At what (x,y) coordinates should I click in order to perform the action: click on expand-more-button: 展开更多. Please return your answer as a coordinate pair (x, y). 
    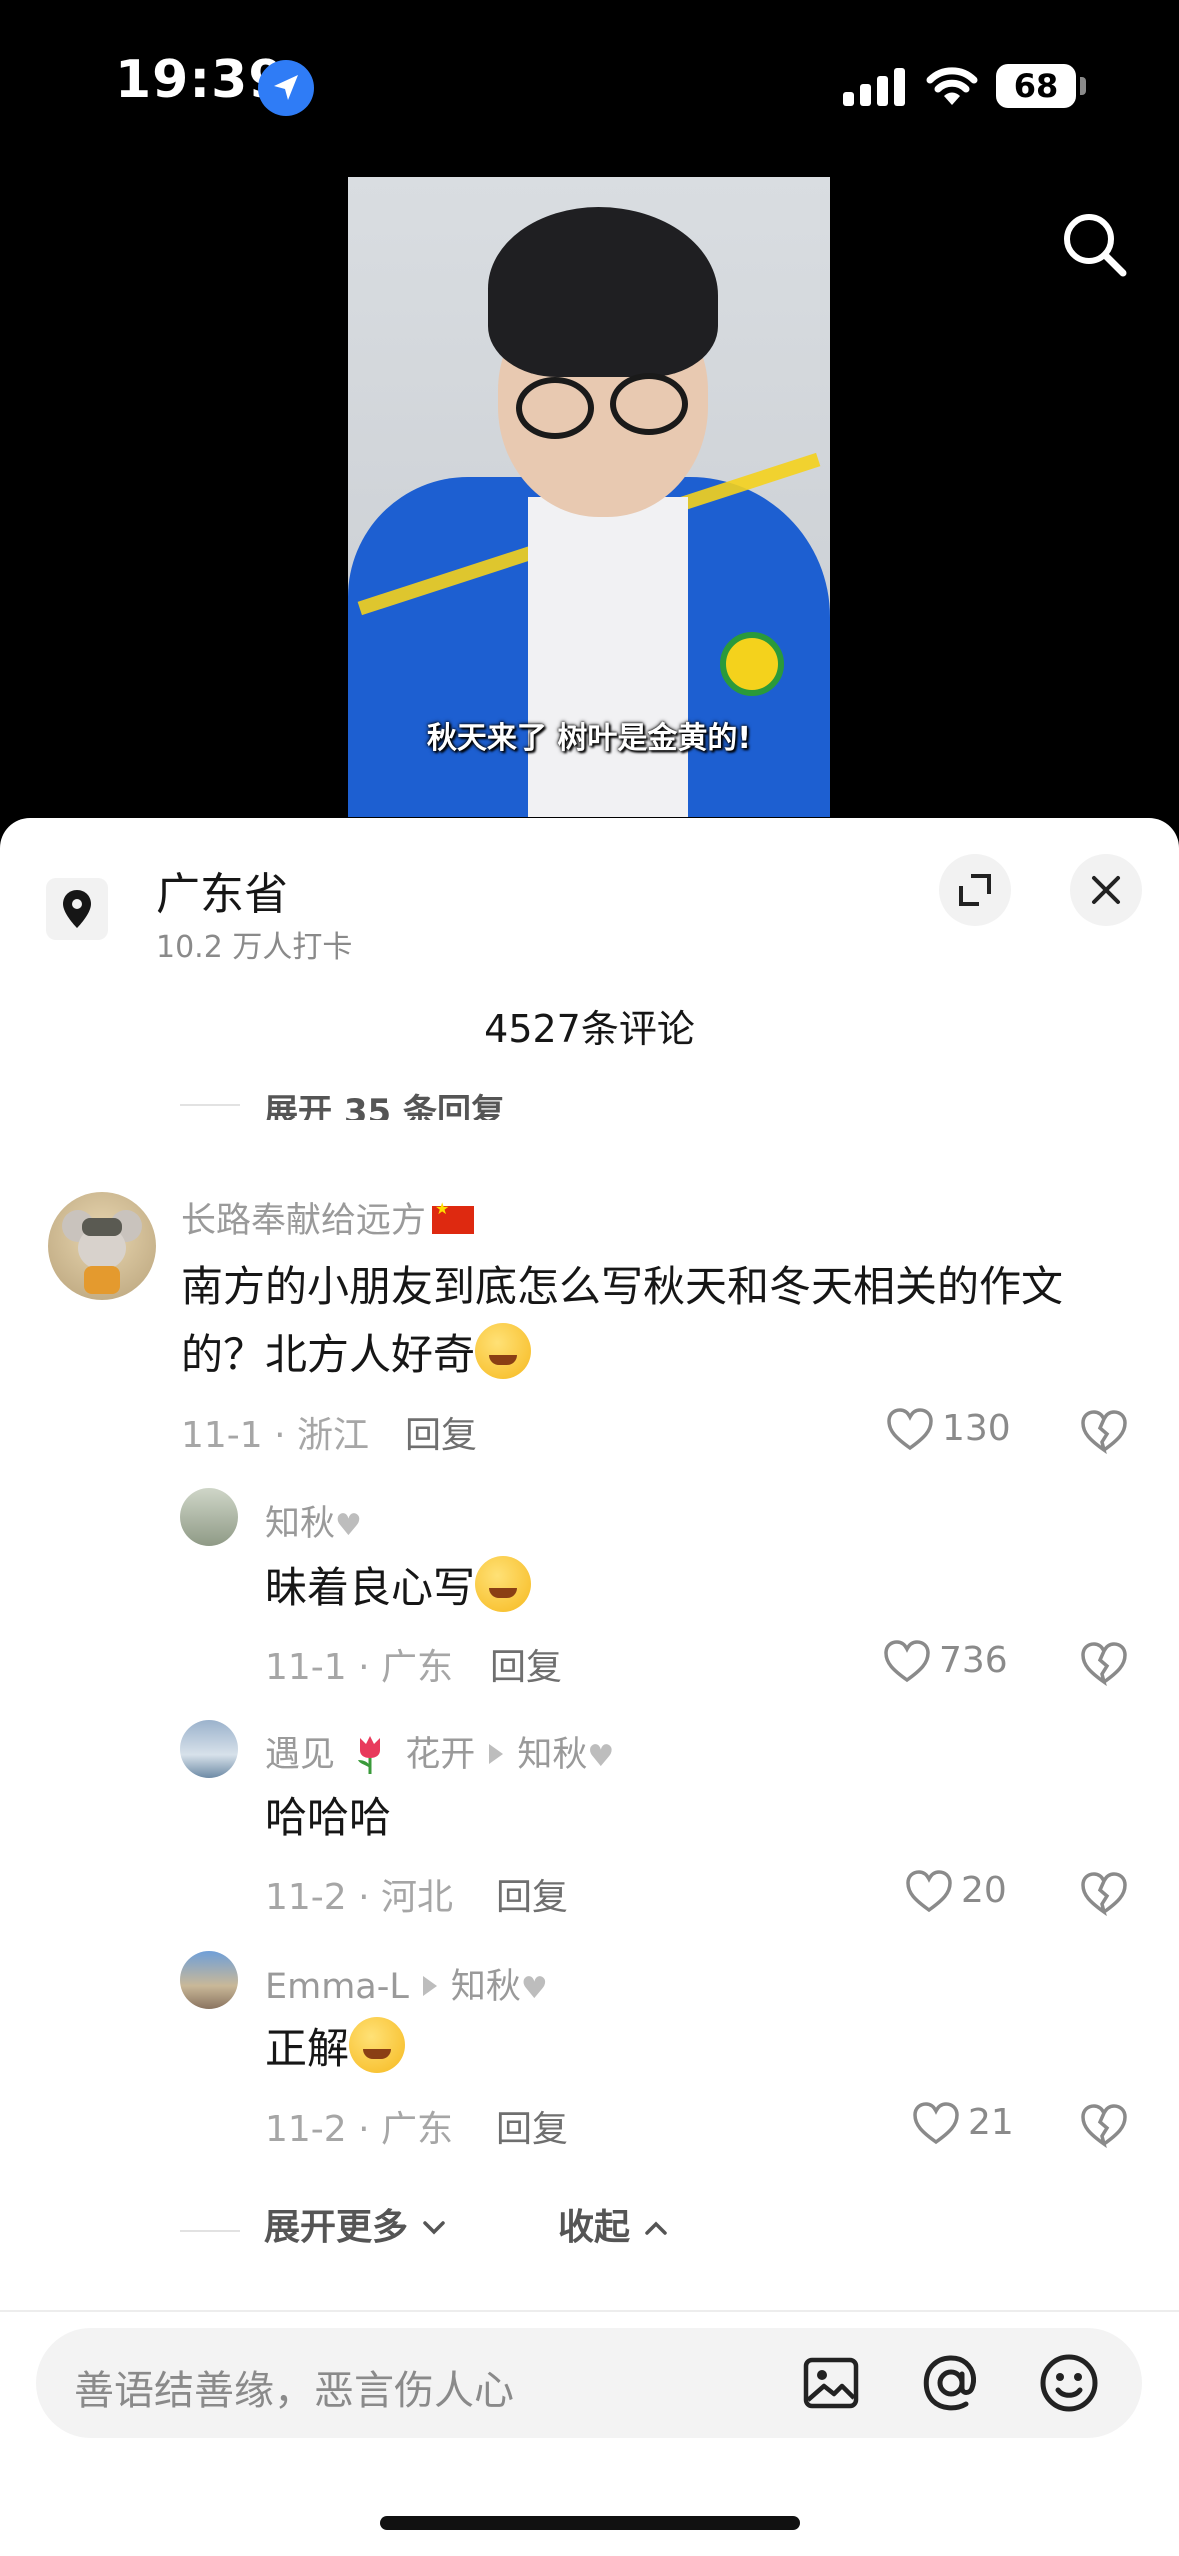
    Looking at the image, I should click on (355, 2224).